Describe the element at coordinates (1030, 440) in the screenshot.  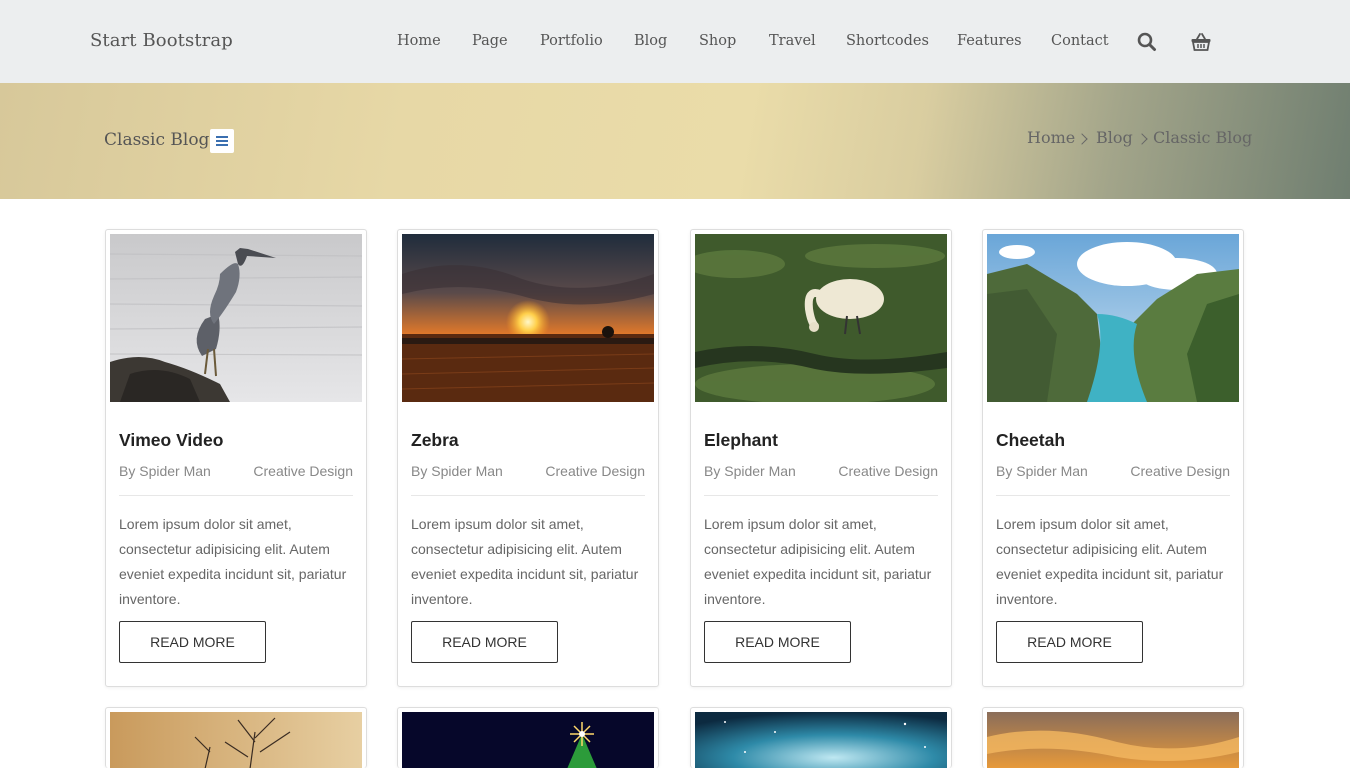
I see `card-title: Cheetah` at that location.